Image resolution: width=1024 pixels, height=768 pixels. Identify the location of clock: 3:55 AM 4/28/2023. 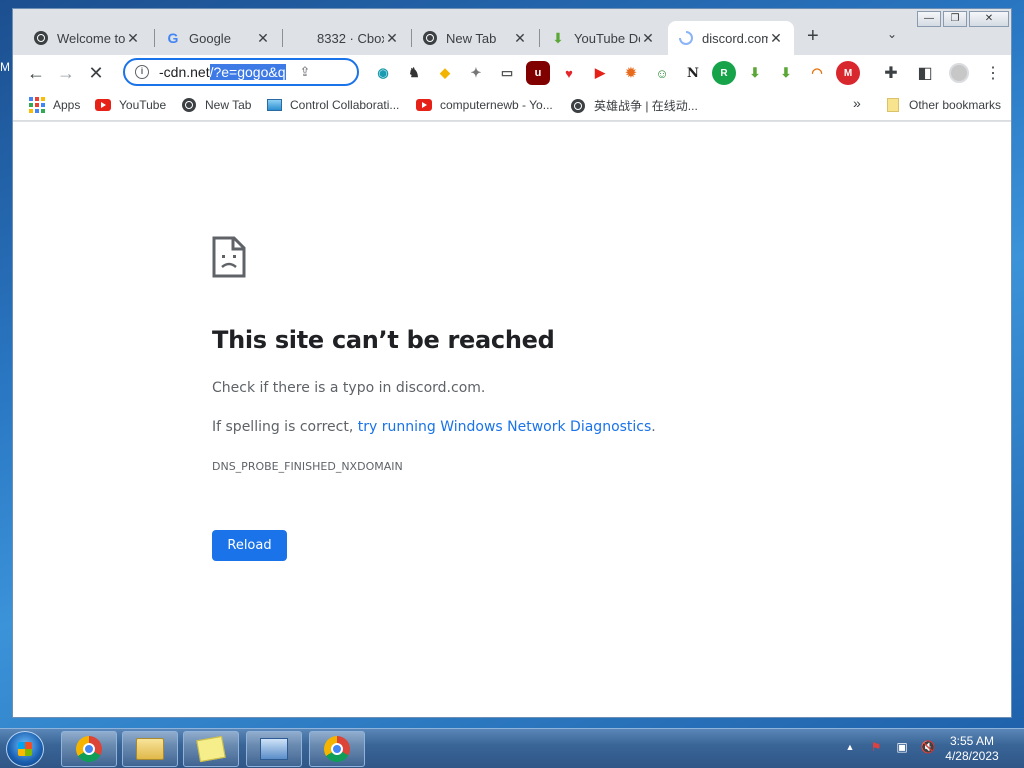
(972, 749).